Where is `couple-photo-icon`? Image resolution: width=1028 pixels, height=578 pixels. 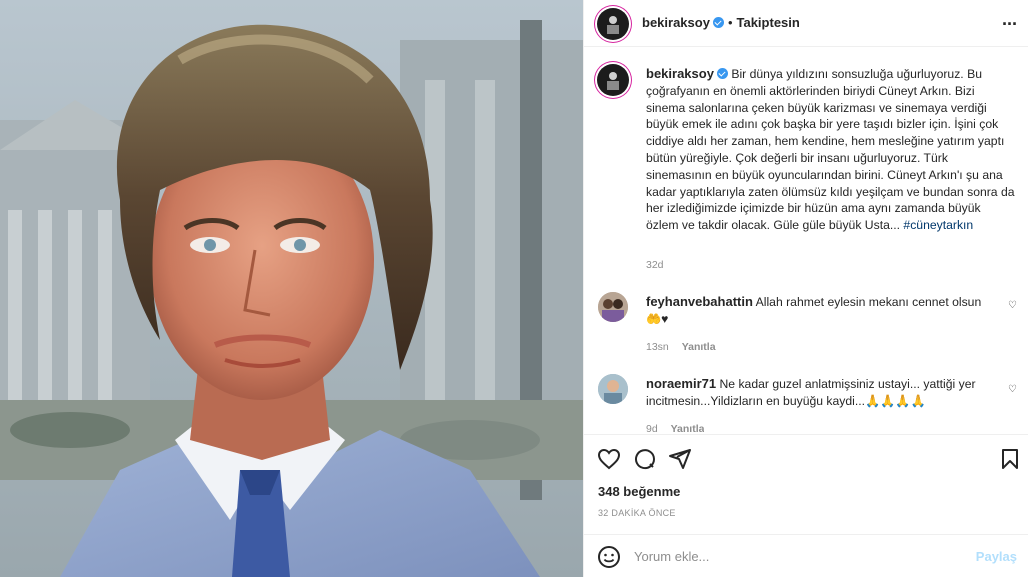
couple-photo-icon is located at coordinates (613, 307).